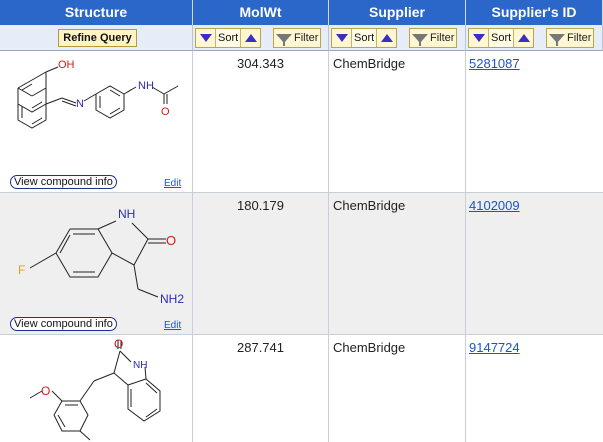 The width and height of the screenshot is (603, 442). I want to click on supplier-sort-descending-button, so click(341, 38).